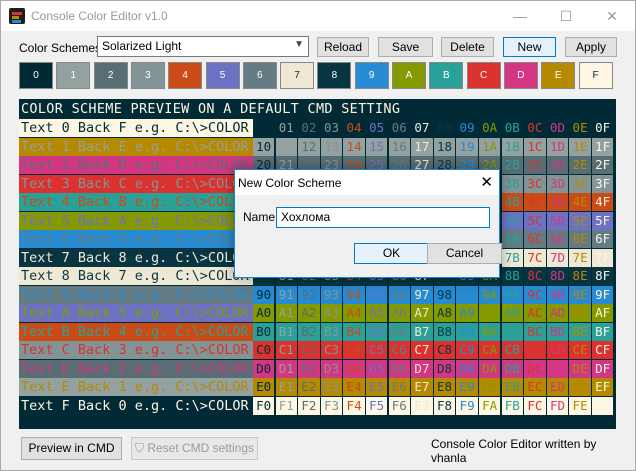 This screenshot has height=471, width=636. Describe the element at coordinates (490, 146) in the screenshot. I see `color-combo-cell: 1A` at that location.